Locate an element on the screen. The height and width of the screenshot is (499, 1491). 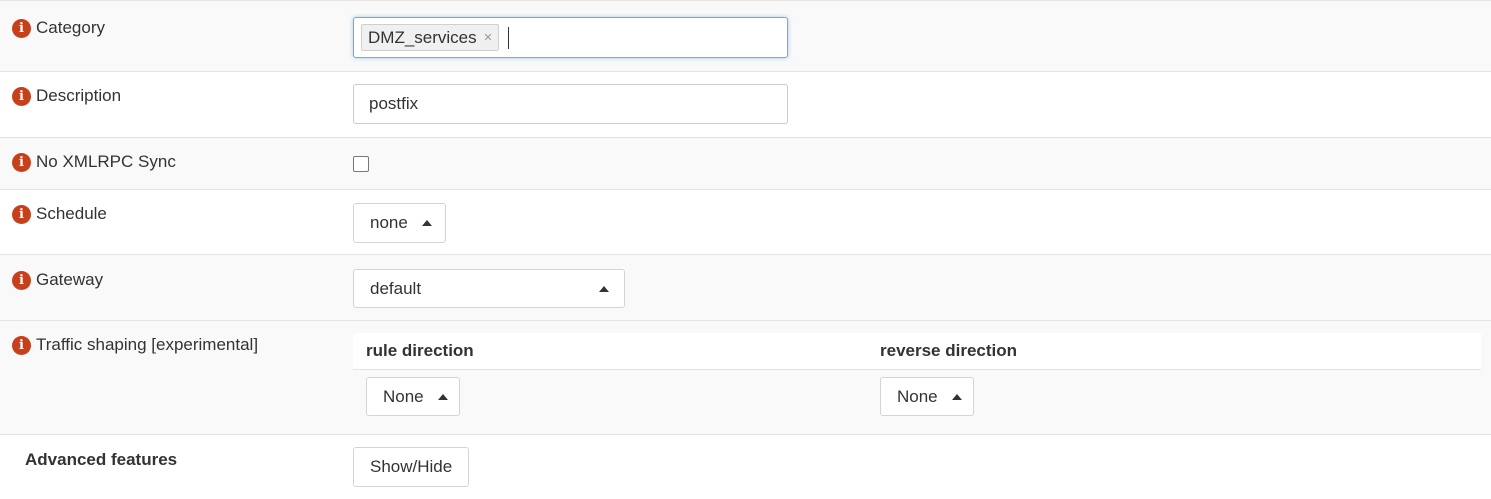
advanced-features-label: Advanced features is located at coordinates (101, 459).